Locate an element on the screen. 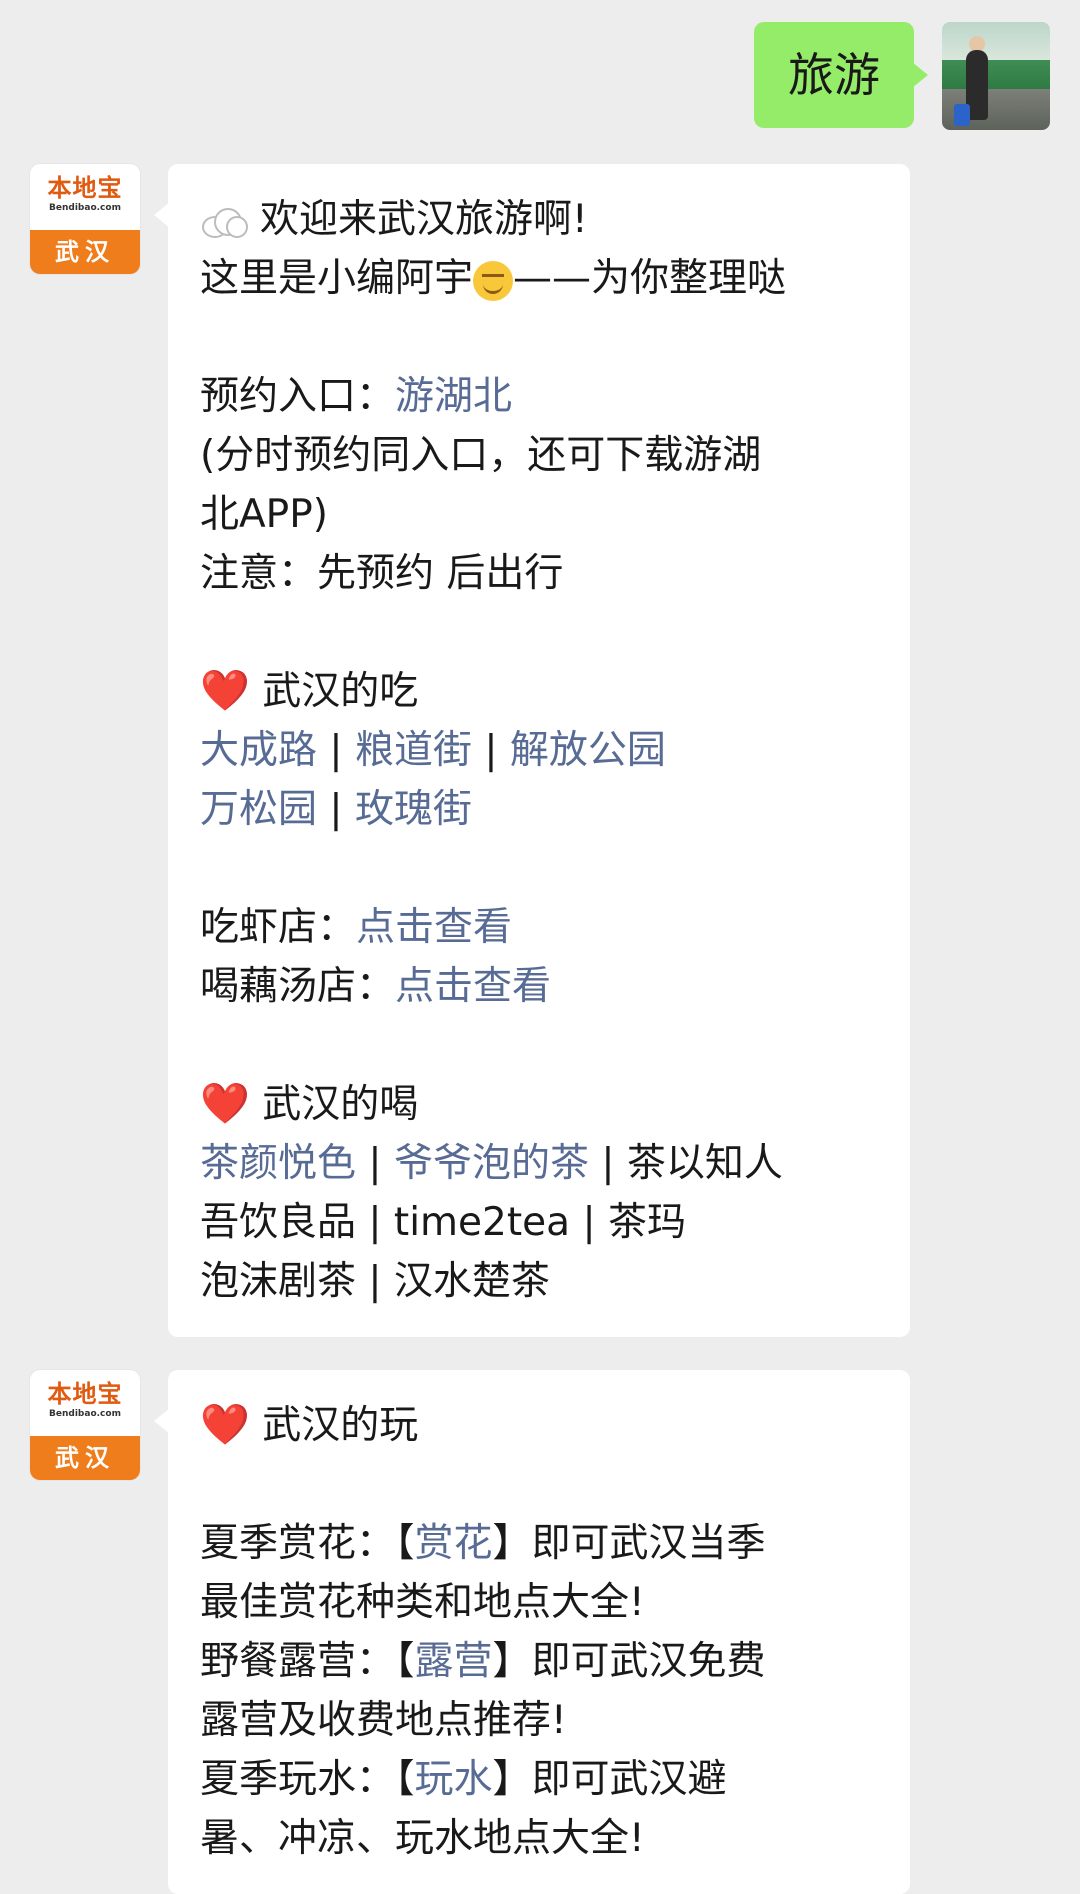  drink-line-2: 吾饮良品 | time2tea | 茶玛 is located at coordinates (443, 1222).